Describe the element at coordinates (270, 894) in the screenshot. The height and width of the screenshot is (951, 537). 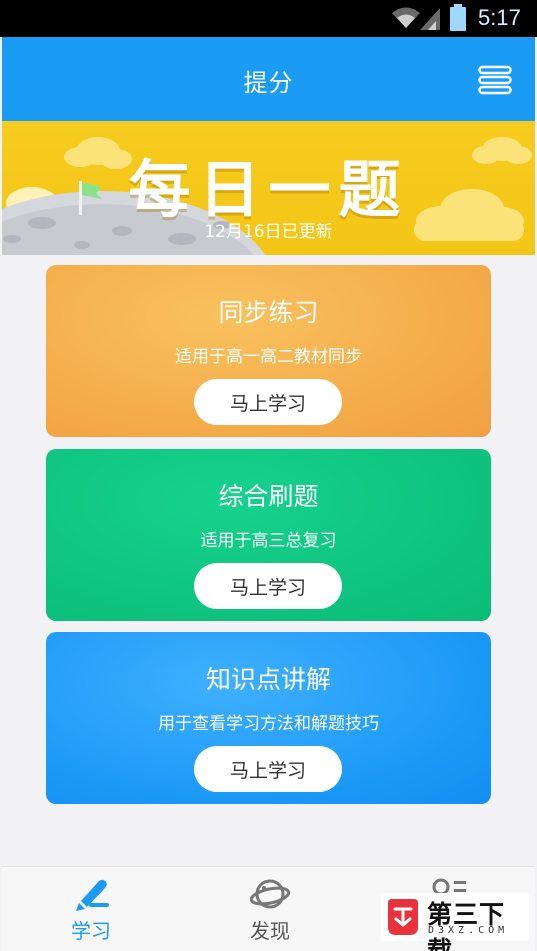
I see `planet-icon` at that location.